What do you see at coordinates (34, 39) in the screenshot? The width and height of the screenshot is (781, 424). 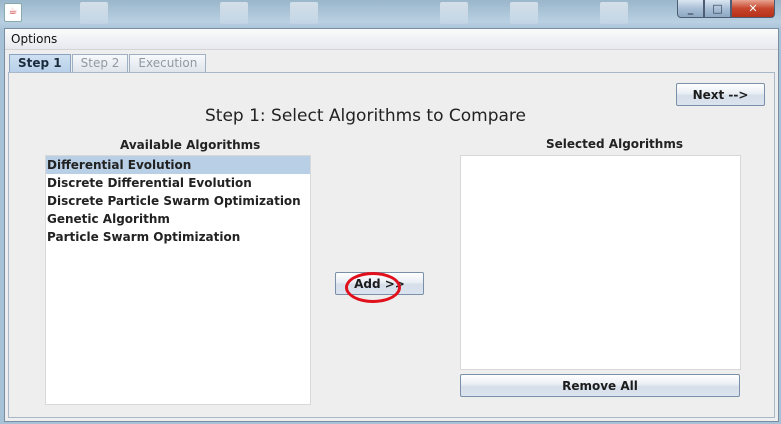 I see `menu-options: Options` at bounding box center [34, 39].